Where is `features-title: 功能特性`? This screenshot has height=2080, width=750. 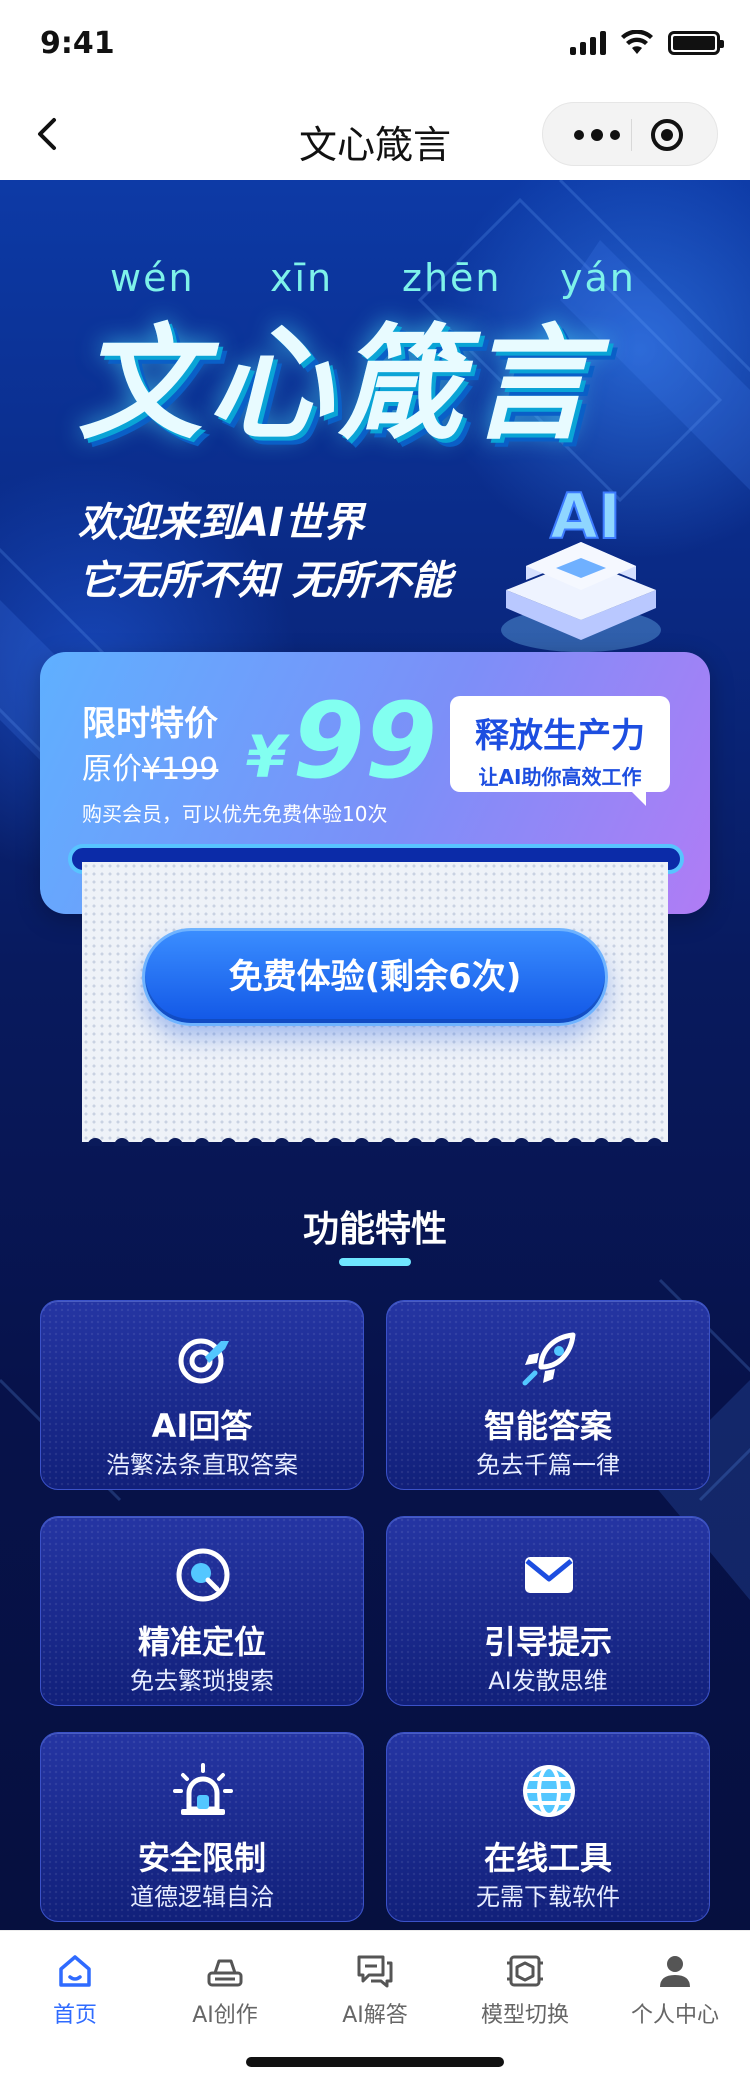
features-title: 功能特性 is located at coordinates (374, 1229).